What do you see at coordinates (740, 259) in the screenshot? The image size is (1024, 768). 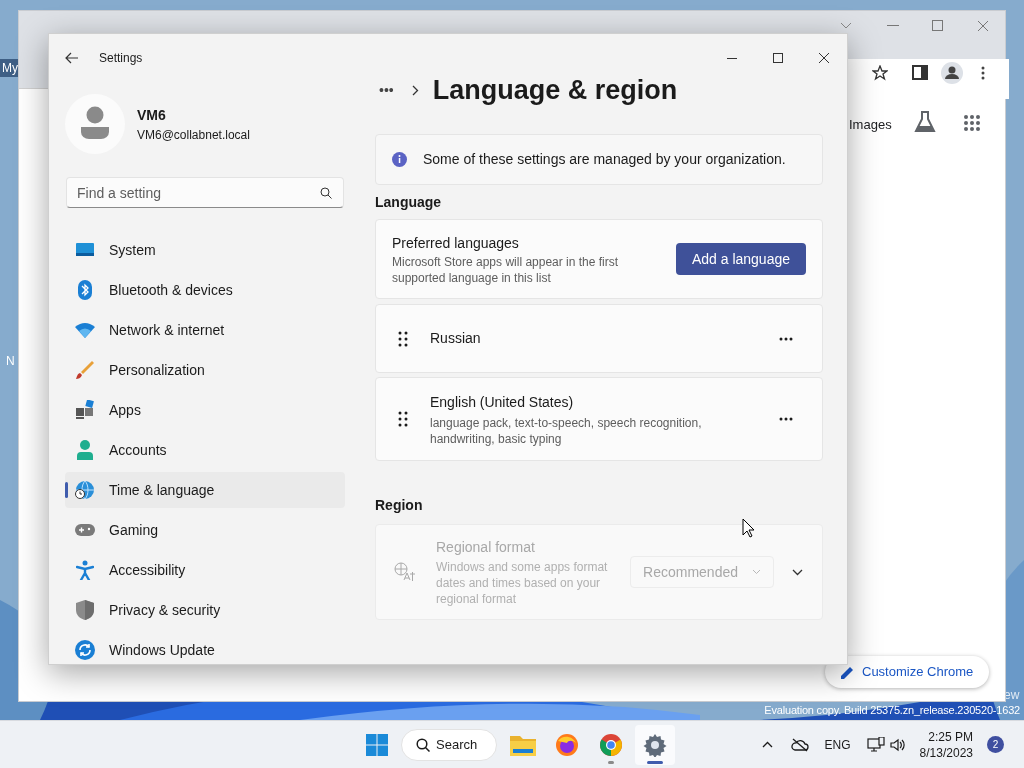 I see `add-language-button: Add a language` at bounding box center [740, 259].